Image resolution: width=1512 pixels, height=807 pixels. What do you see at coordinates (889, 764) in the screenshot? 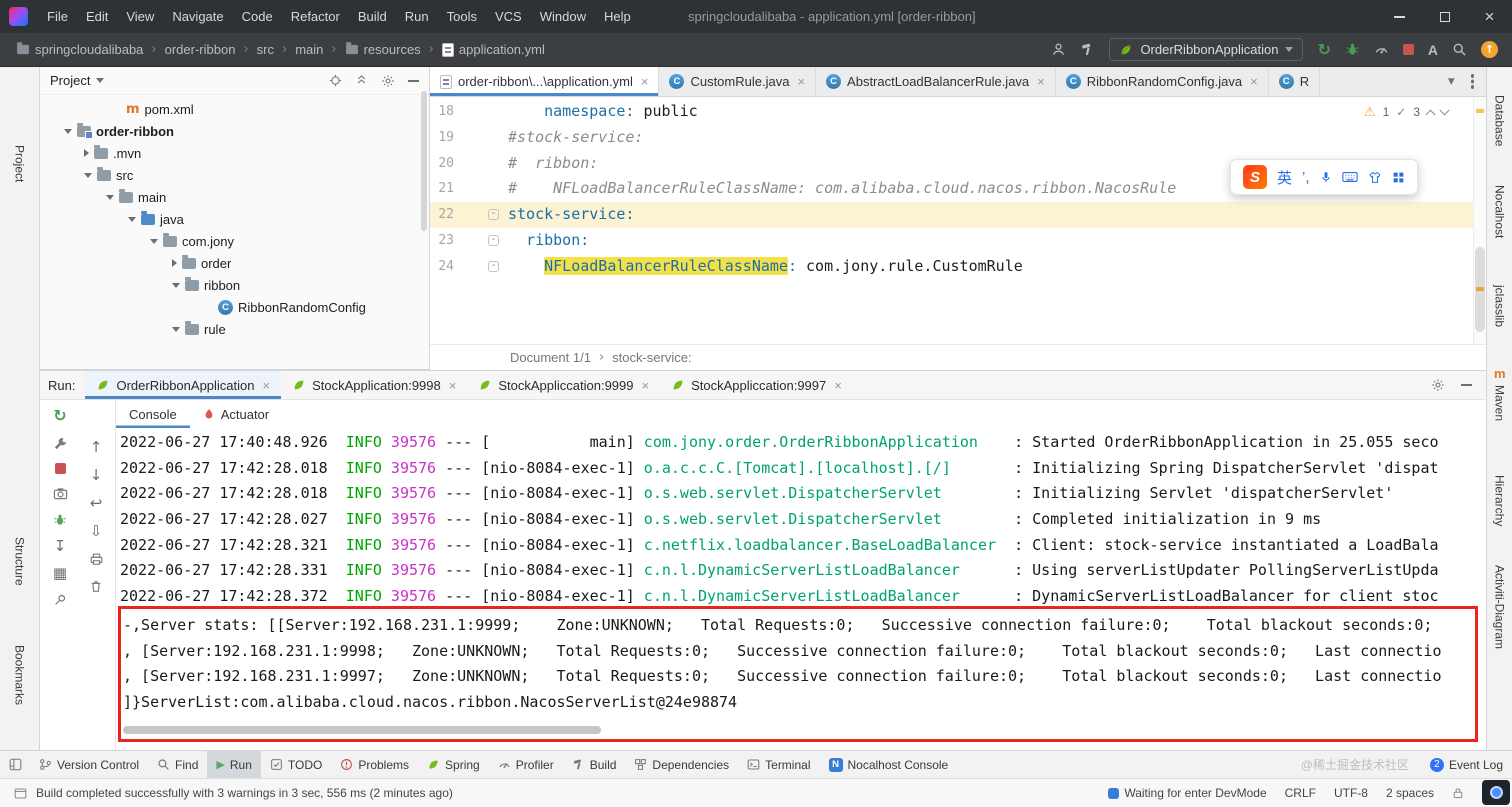
I see `toolwindow-nocalhost-console-button: N Nocalhost Console` at bounding box center [889, 764].